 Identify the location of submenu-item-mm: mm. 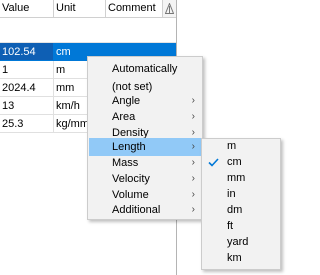
(241, 178).